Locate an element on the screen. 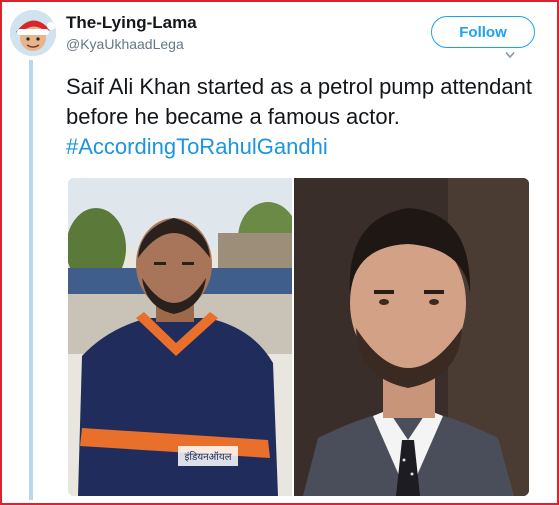 The height and width of the screenshot is (505, 559). shirt-logo-text: इंडियनऑयल is located at coordinates (207, 457).